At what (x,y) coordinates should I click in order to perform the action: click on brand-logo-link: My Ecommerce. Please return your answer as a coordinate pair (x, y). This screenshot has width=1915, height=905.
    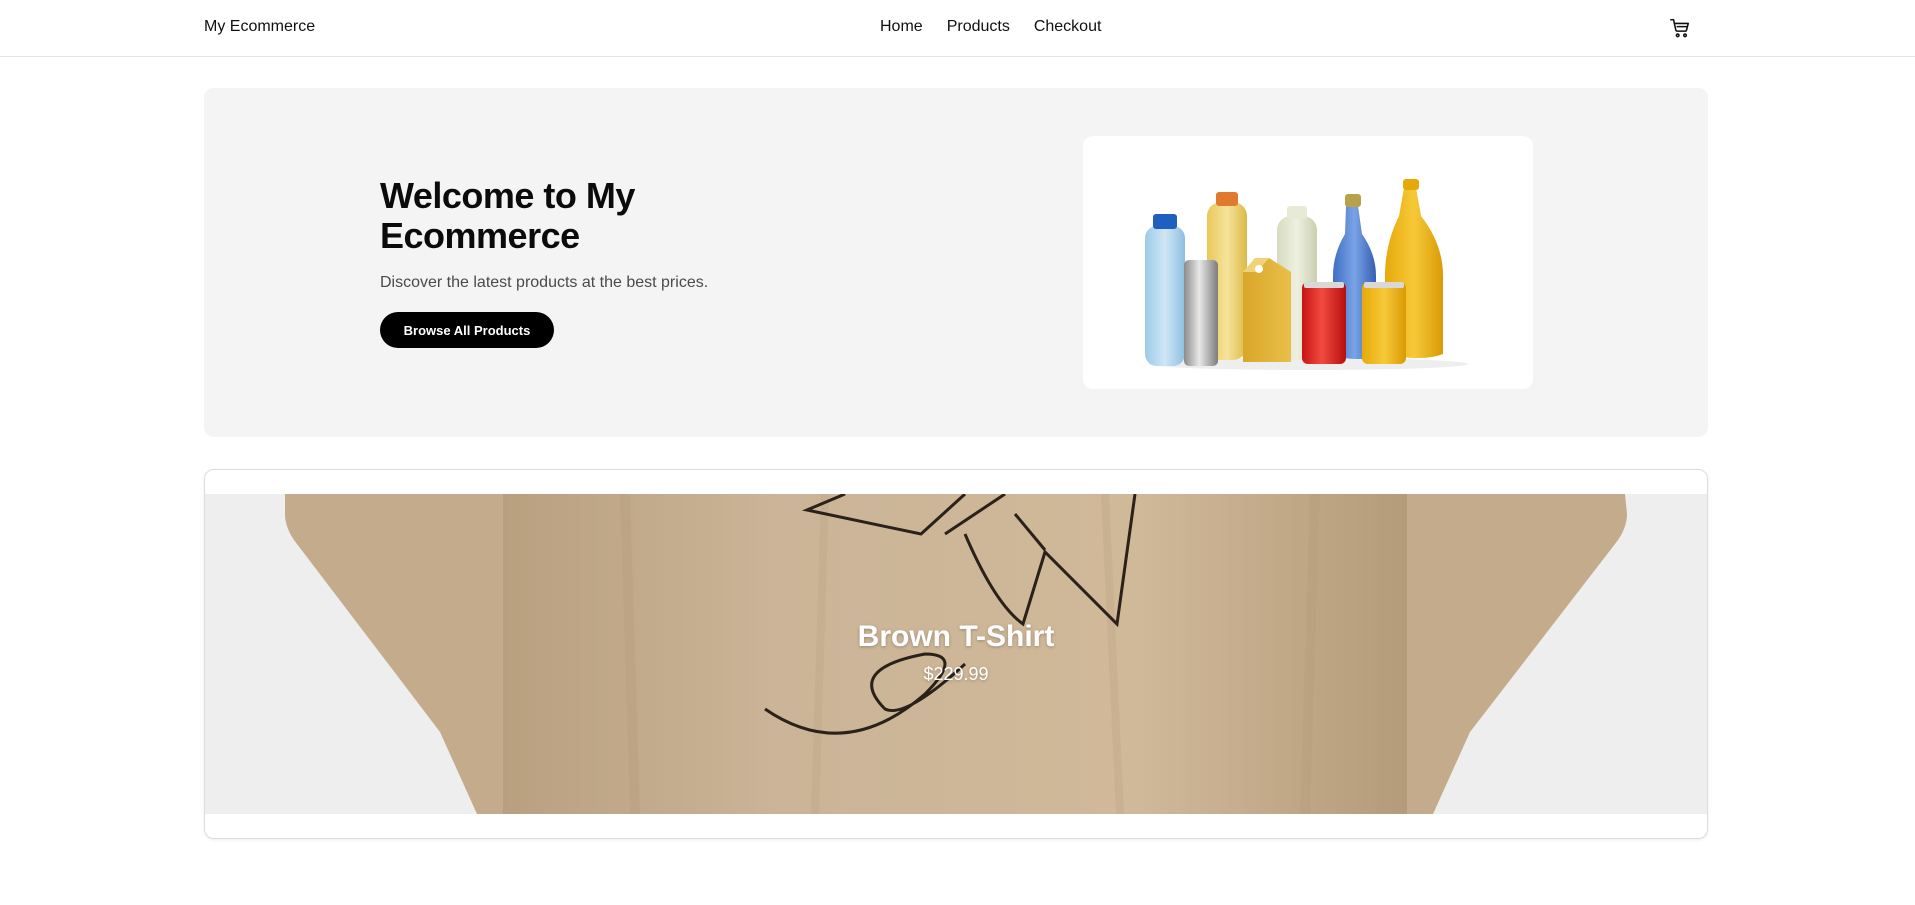
    Looking at the image, I should click on (259, 27).